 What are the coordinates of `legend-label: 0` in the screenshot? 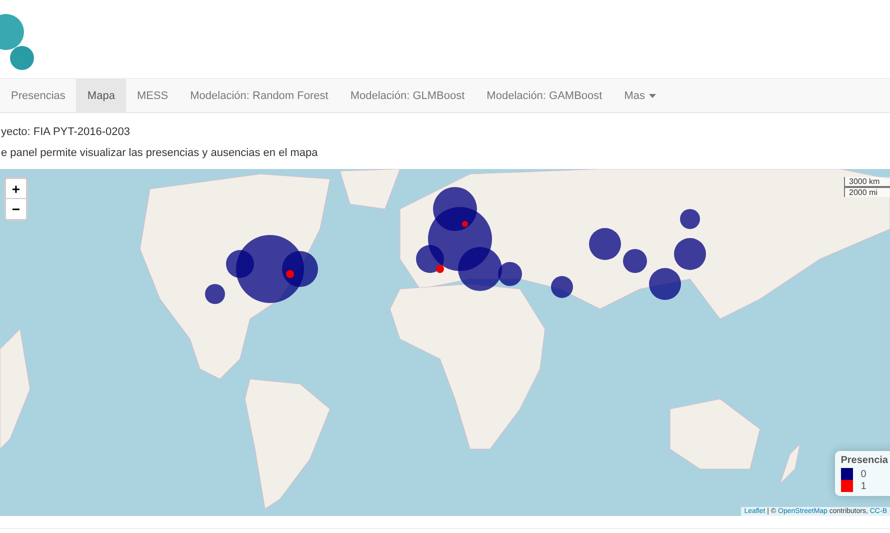 It's located at (863, 474).